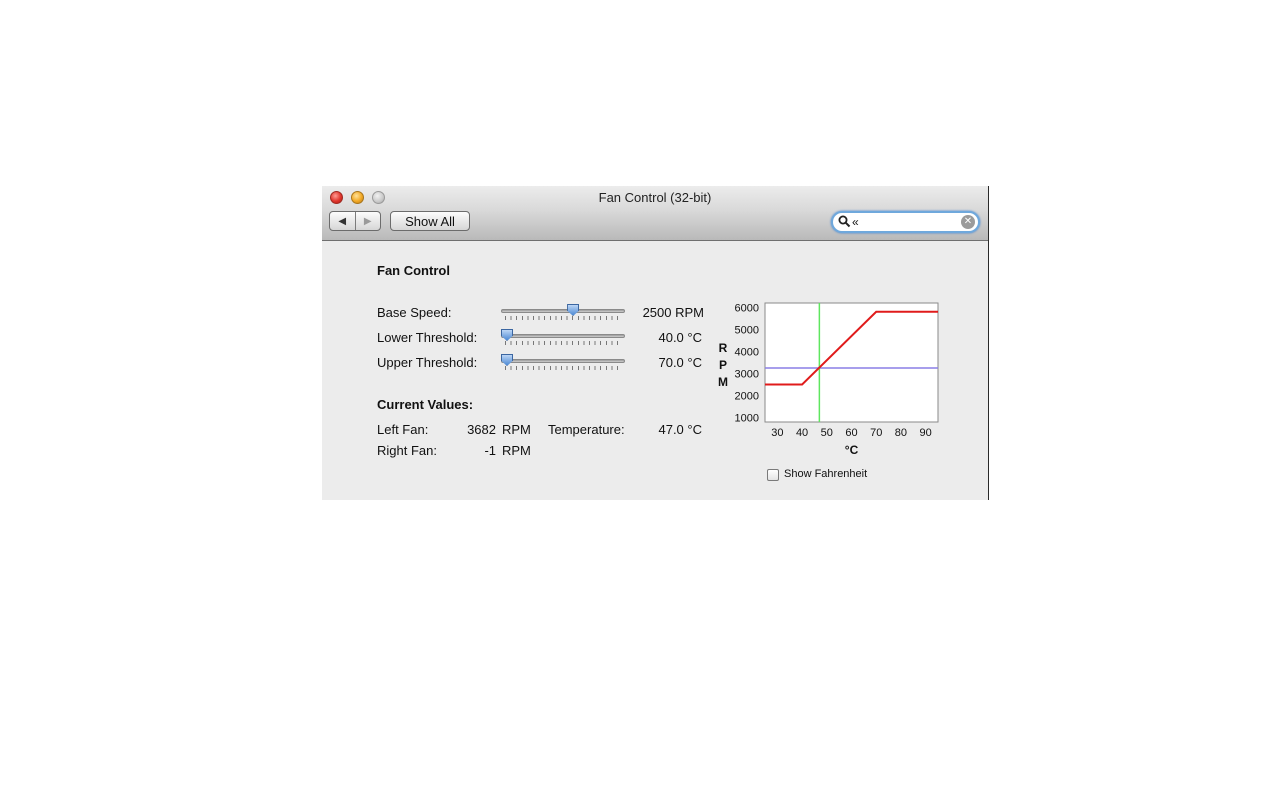  Describe the element at coordinates (367, 221) in the screenshot. I see `forward-button: ▶` at that location.